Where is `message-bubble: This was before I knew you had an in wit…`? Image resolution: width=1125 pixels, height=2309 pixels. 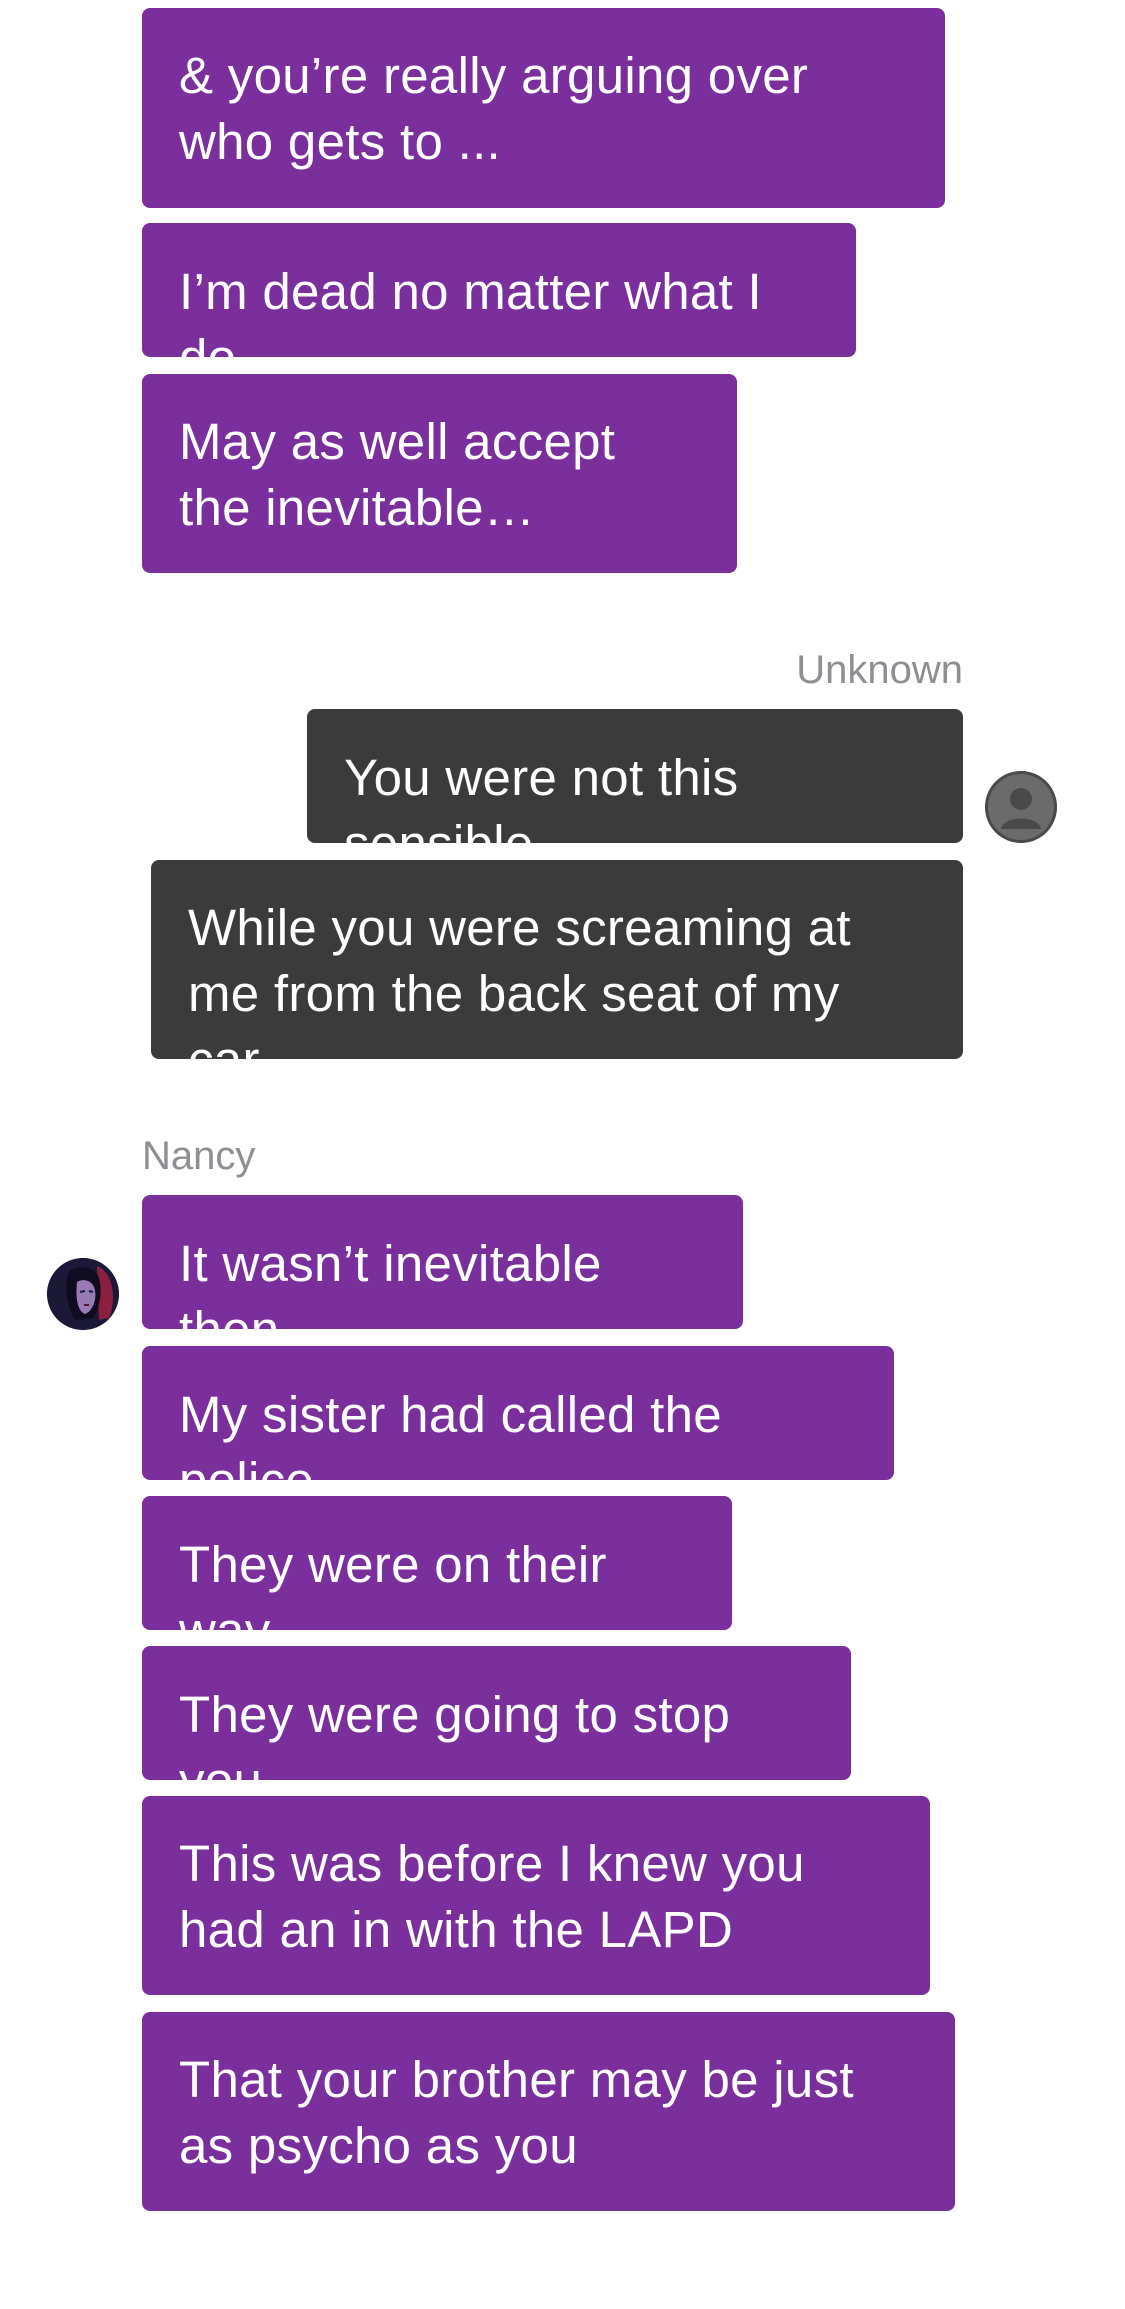 message-bubble: This was before I knew you had an in wit… is located at coordinates (536, 1895).